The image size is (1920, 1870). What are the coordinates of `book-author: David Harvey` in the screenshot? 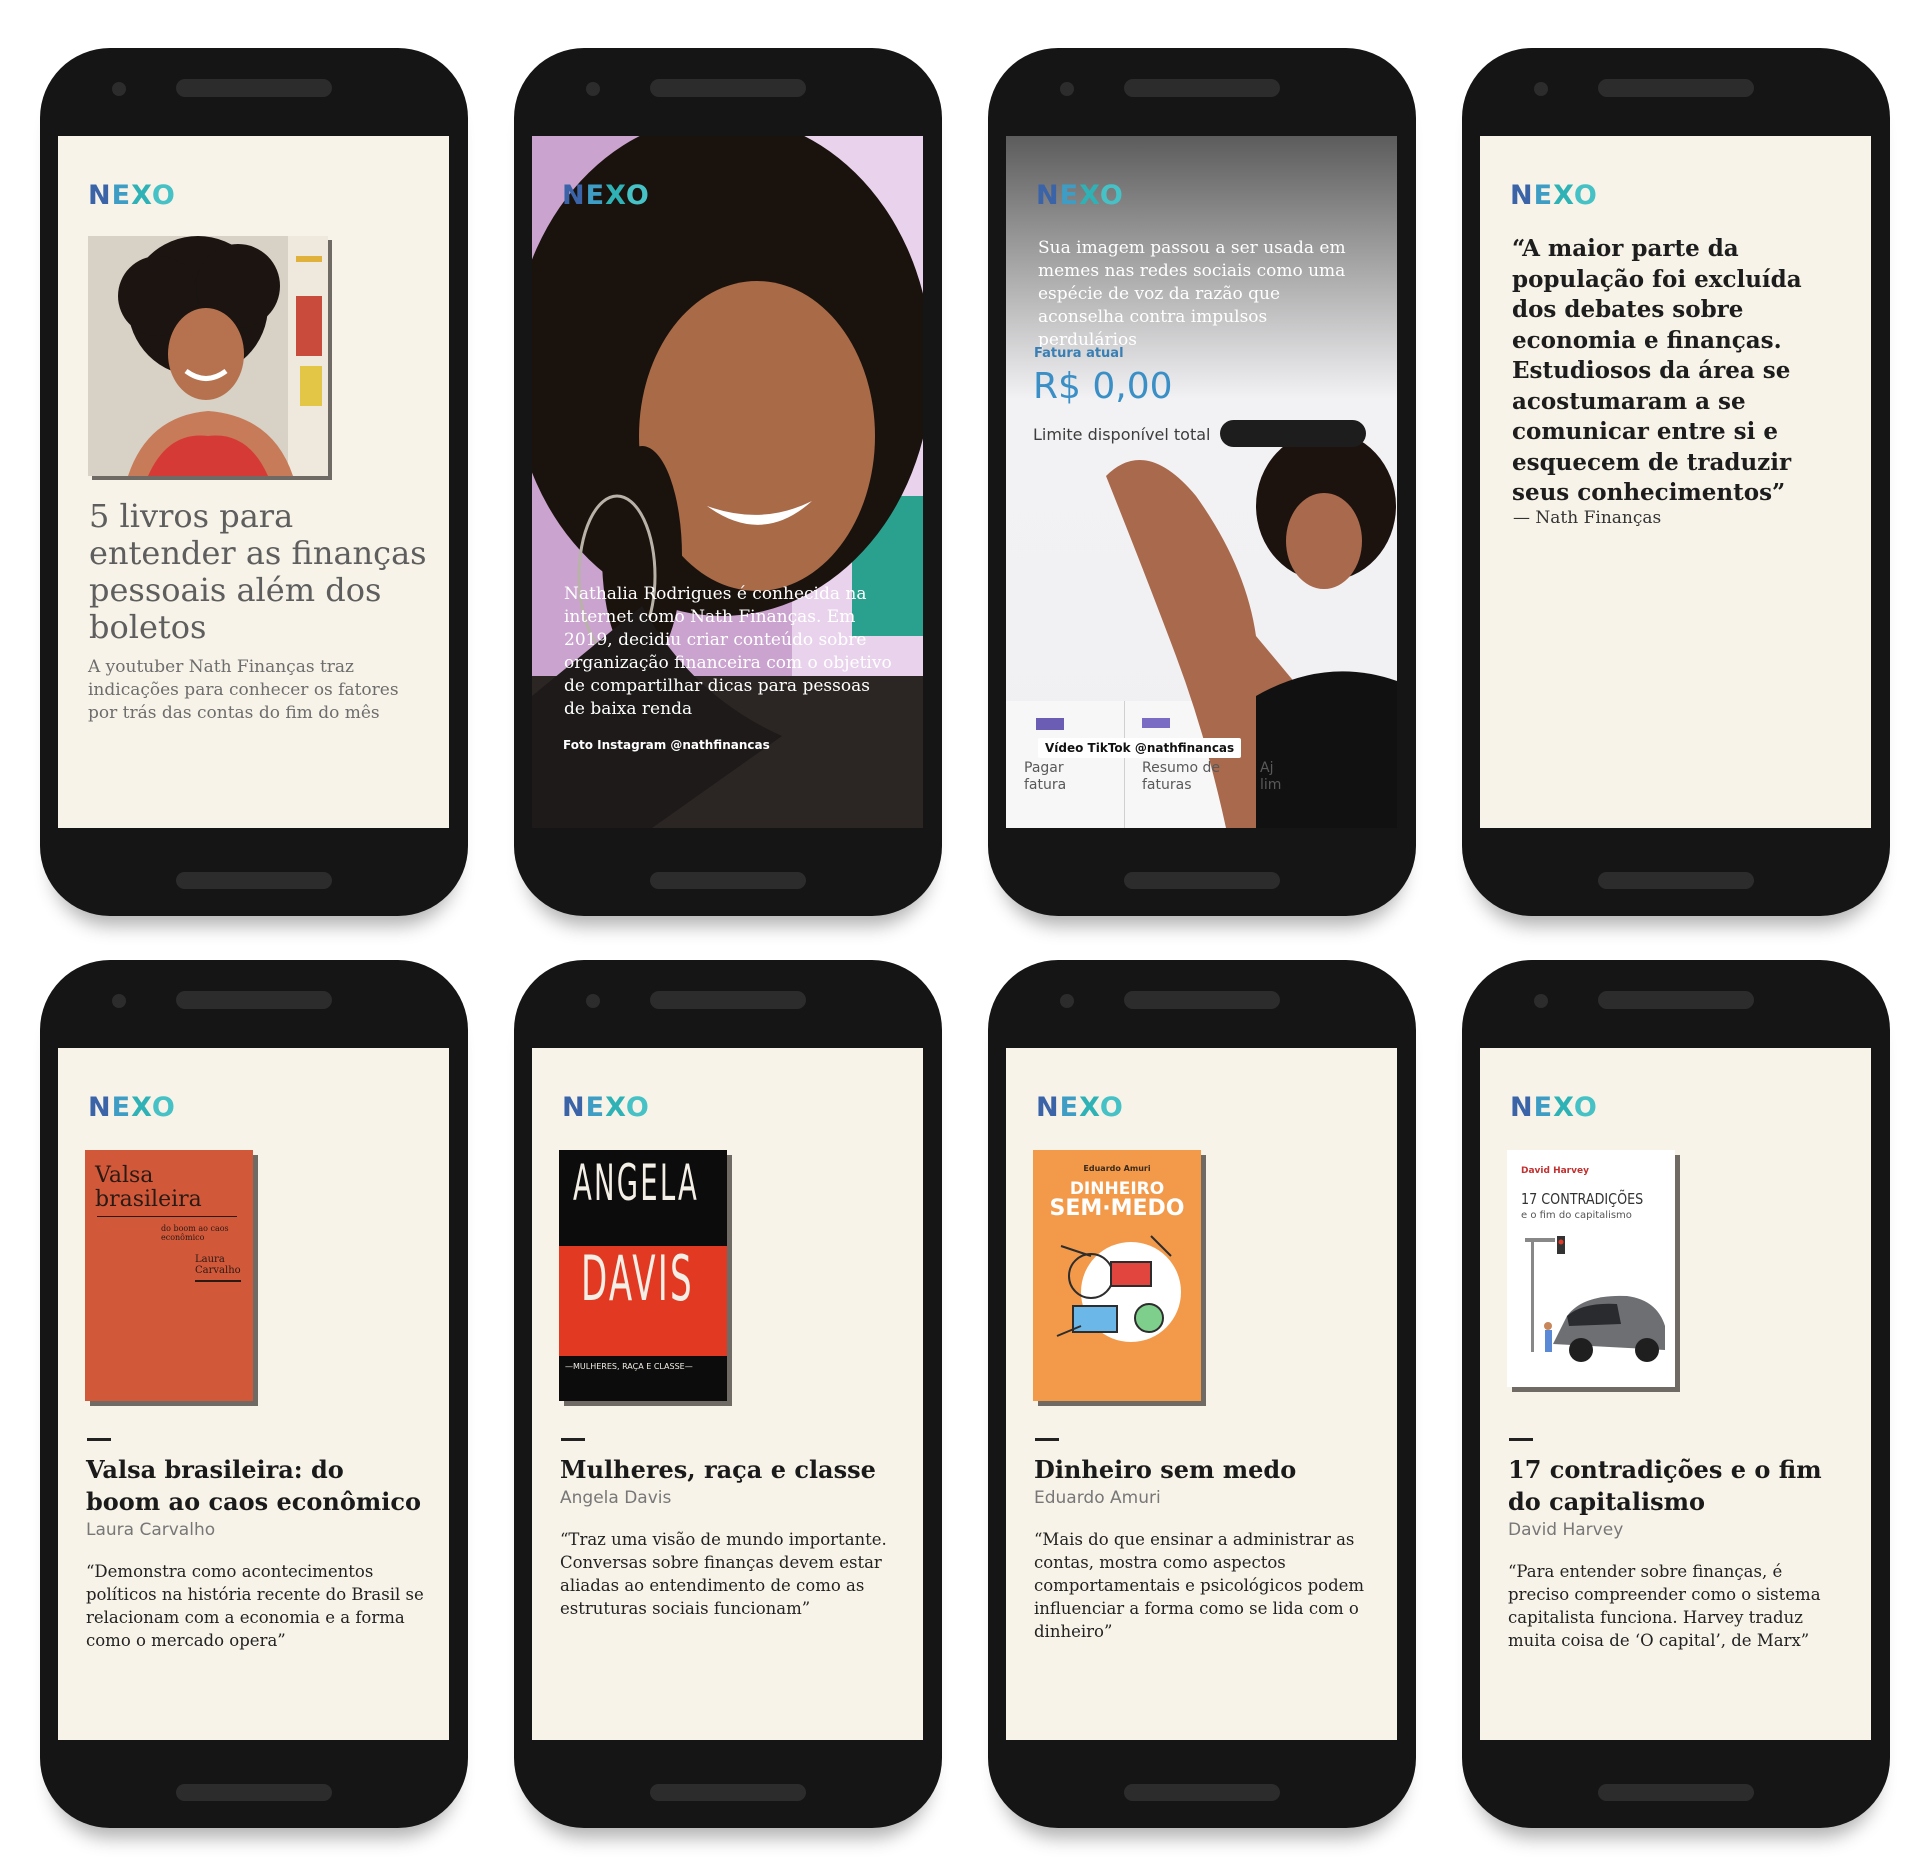 It's located at (1566, 1530).